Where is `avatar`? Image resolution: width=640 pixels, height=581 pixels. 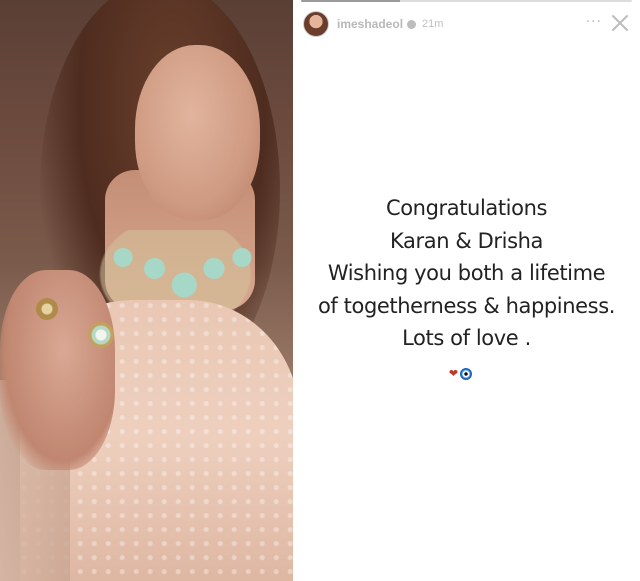 avatar is located at coordinates (316, 24).